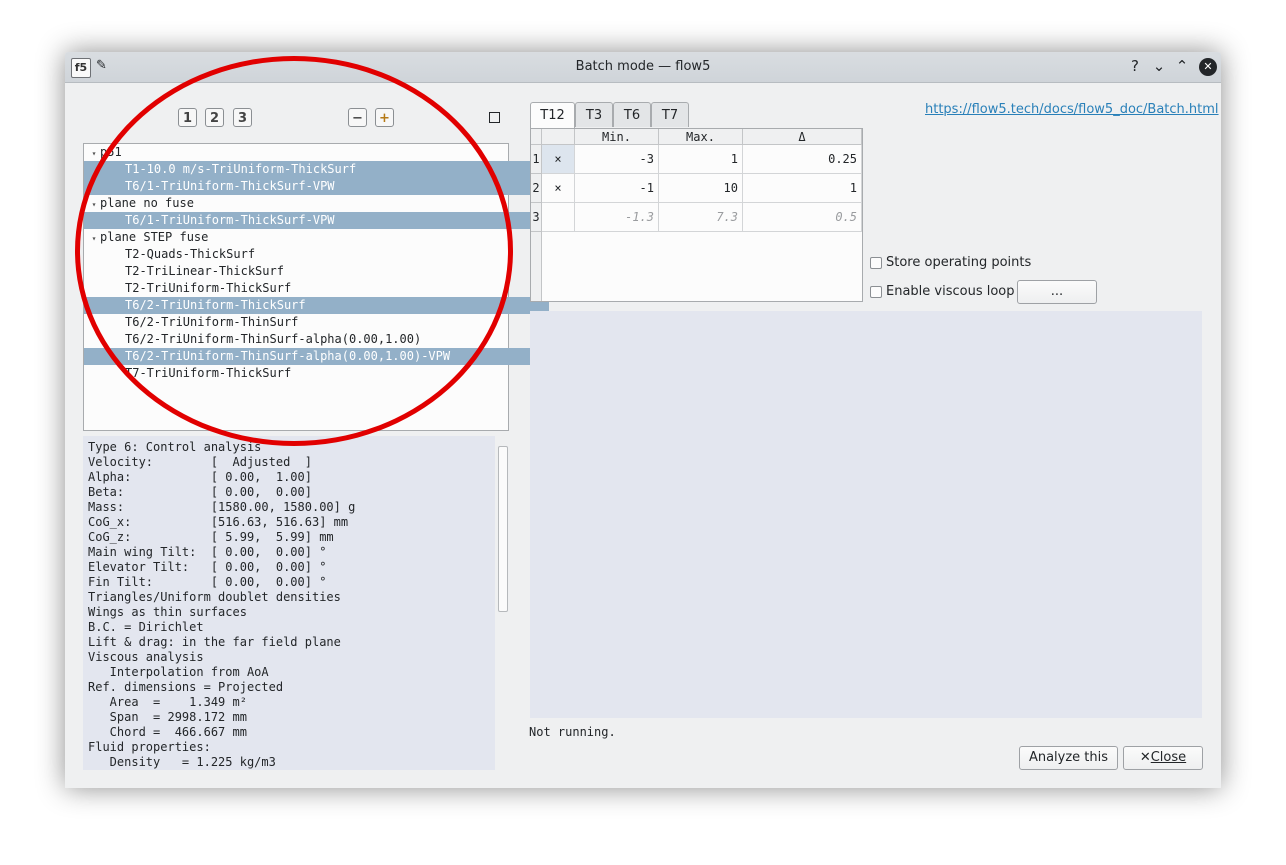 Image resolution: width=1286 pixels, height=865 pixels. I want to click on details-line: Density = 1.225 kg/m3, so click(182, 762).